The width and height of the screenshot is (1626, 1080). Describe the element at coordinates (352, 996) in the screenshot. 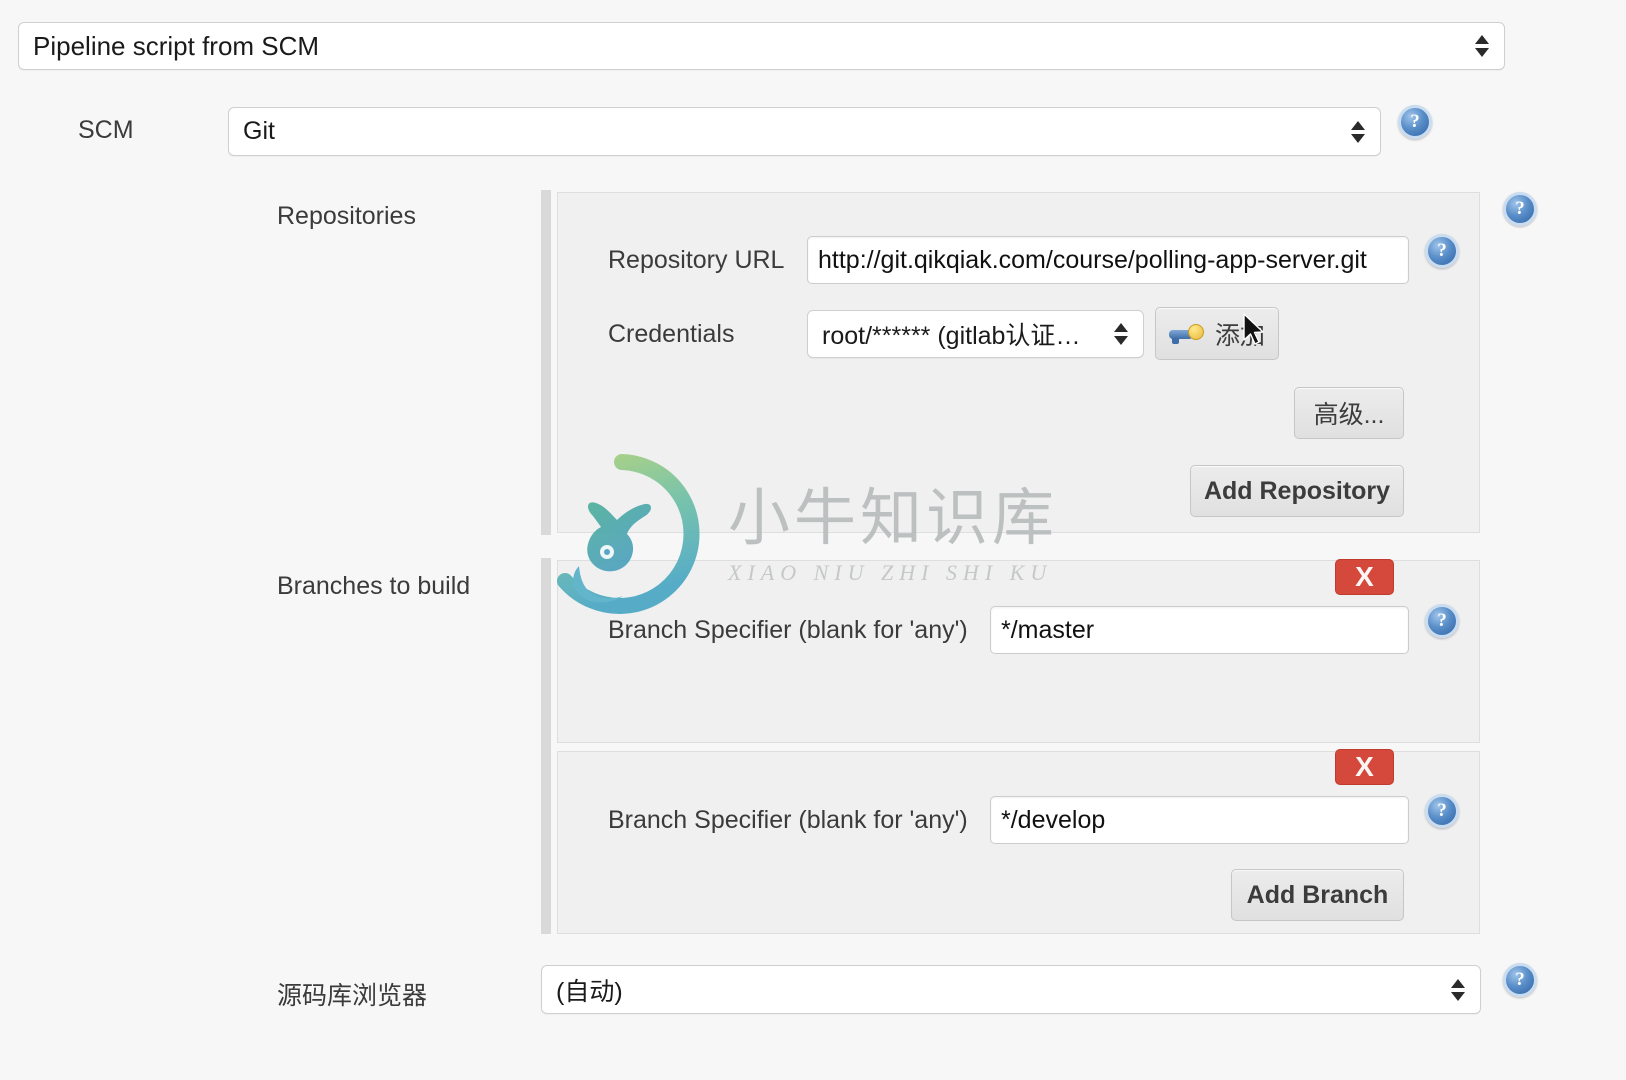

I see `repository-browser-label: 源码库浏览器` at that location.